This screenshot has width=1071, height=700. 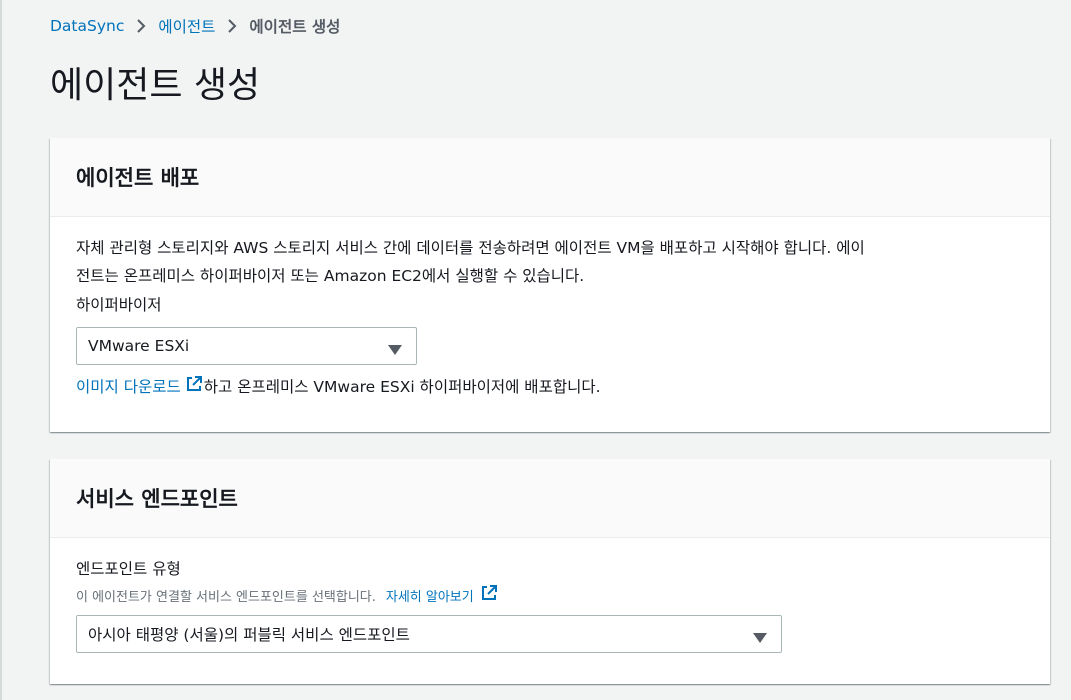 I want to click on breadcrumb-datasync: DataSync, so click(x=87, y=26).